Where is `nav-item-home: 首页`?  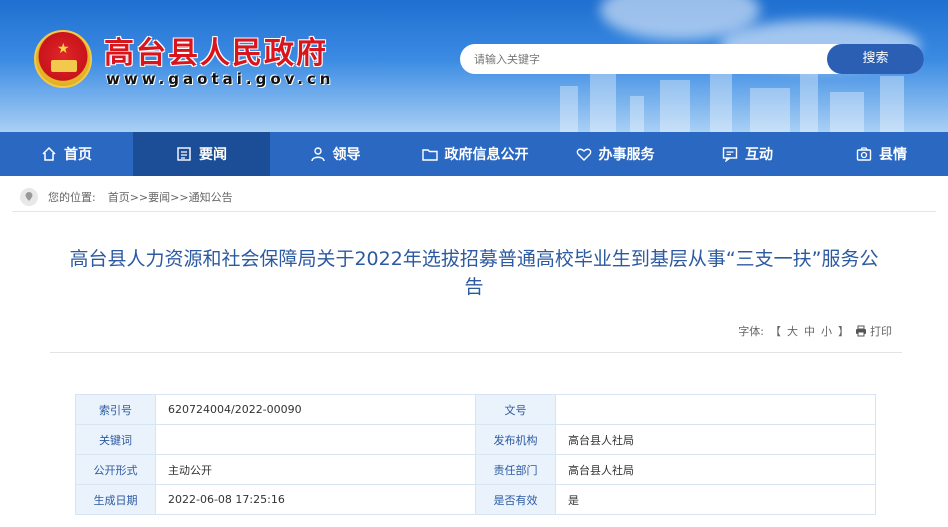
nav-item-home: 首页 is located at coordinates (66, 154).